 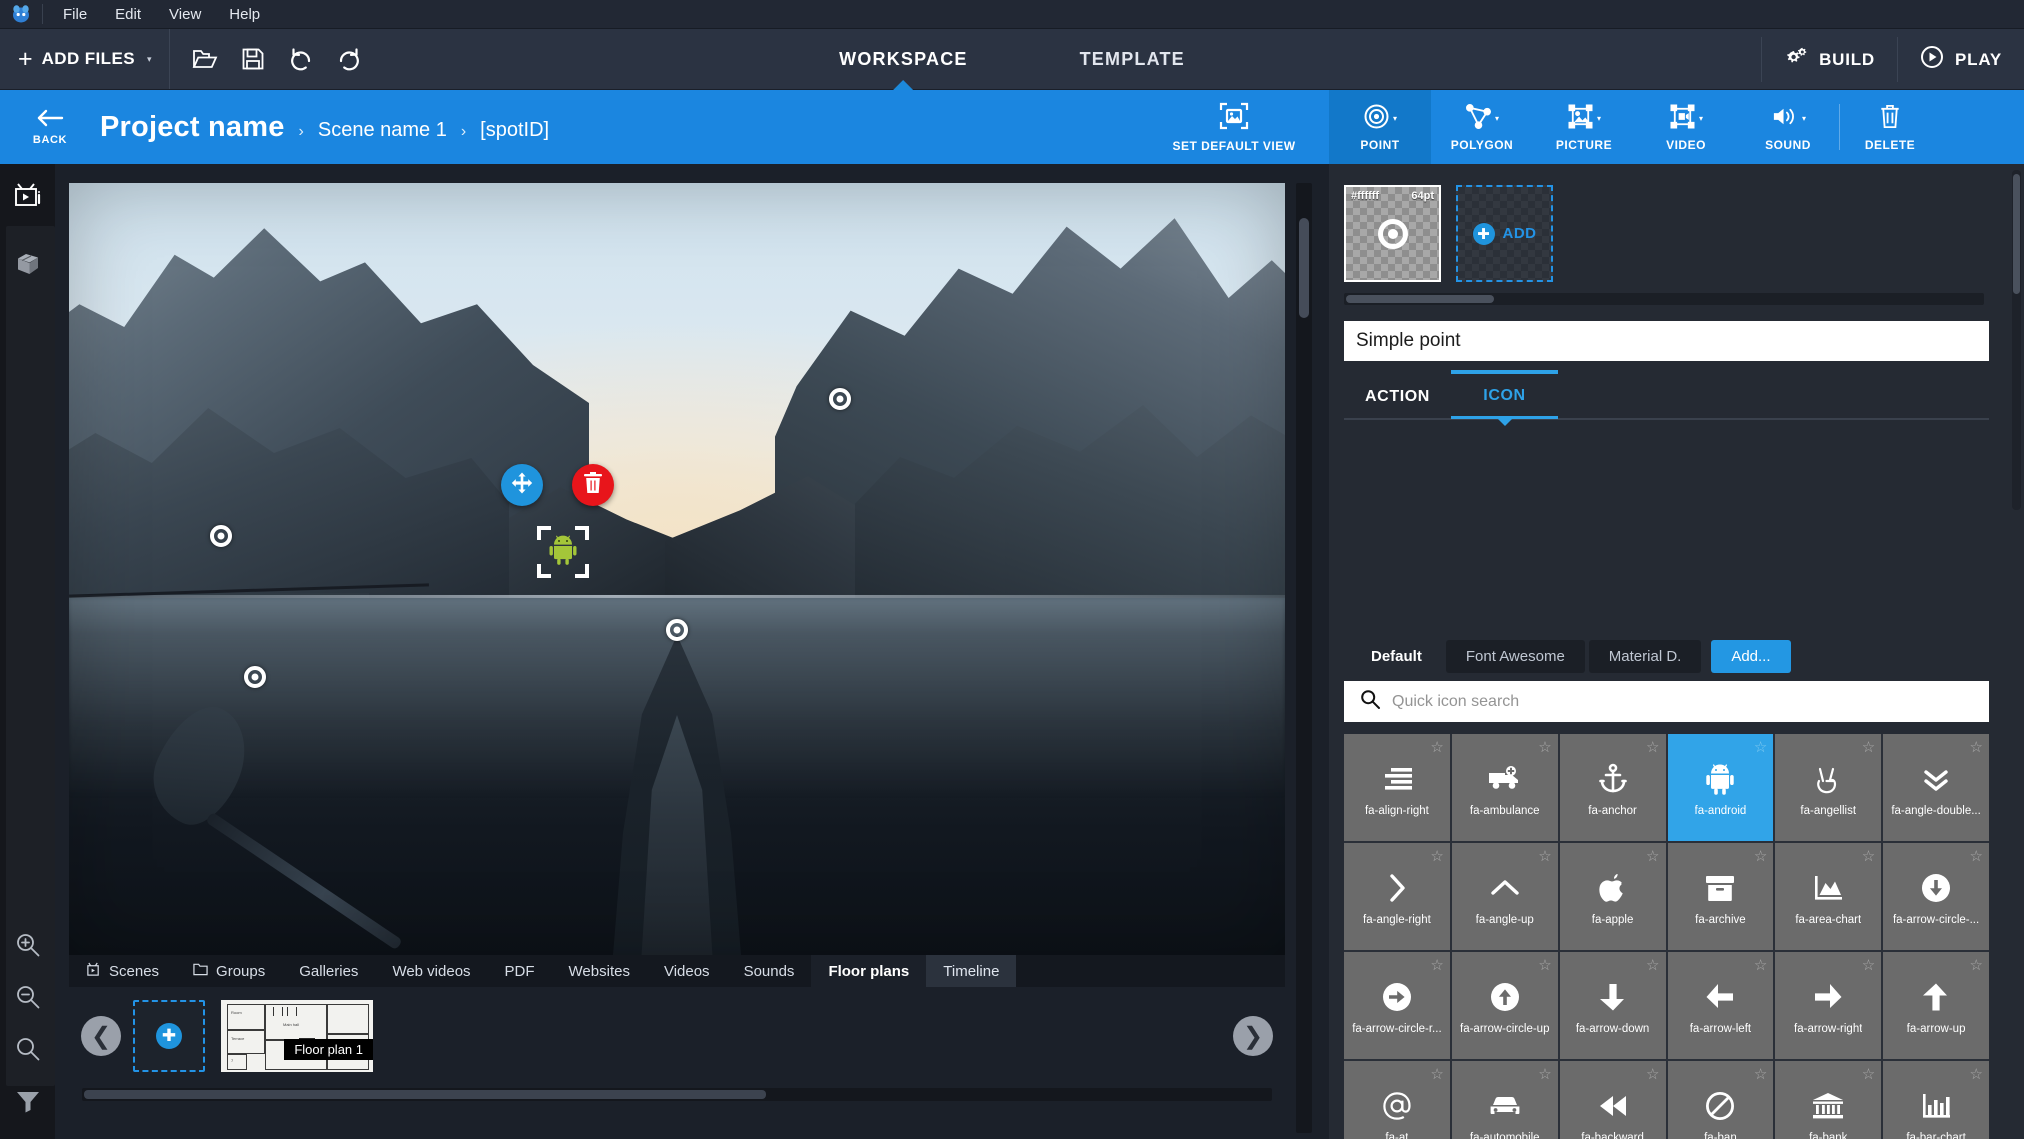 What do you see at coordinates (382, 130) in the screenshot?
I see `breadcrumb-scene: Scene name 1` at bounding box center [382, 130].